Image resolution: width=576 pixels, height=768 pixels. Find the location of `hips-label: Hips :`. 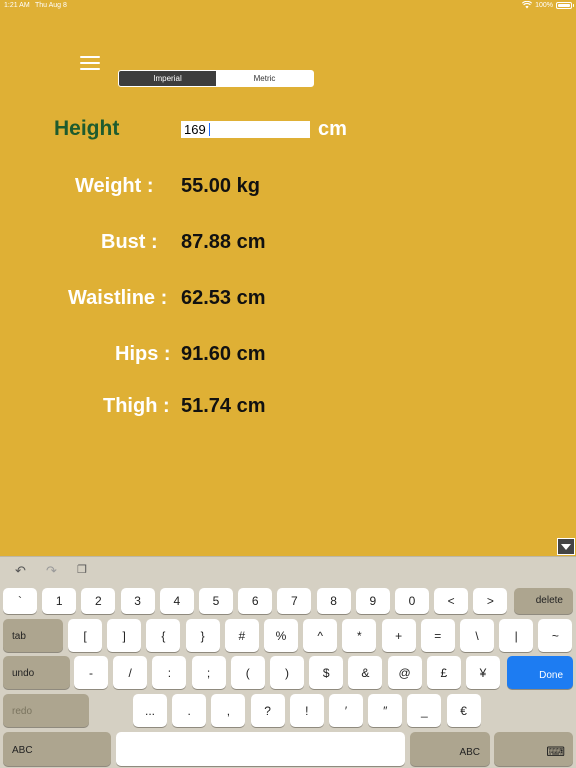

hips-label: Hips : is located at coordinates (143, 354).